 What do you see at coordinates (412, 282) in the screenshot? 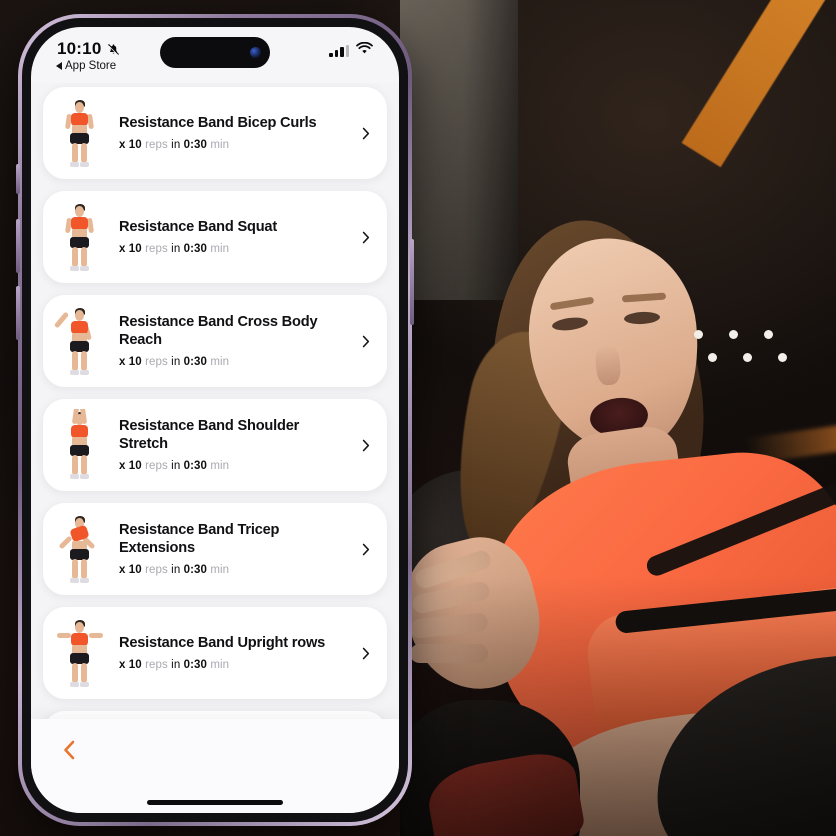
I see `power-button` at bounding box center [412, 282].